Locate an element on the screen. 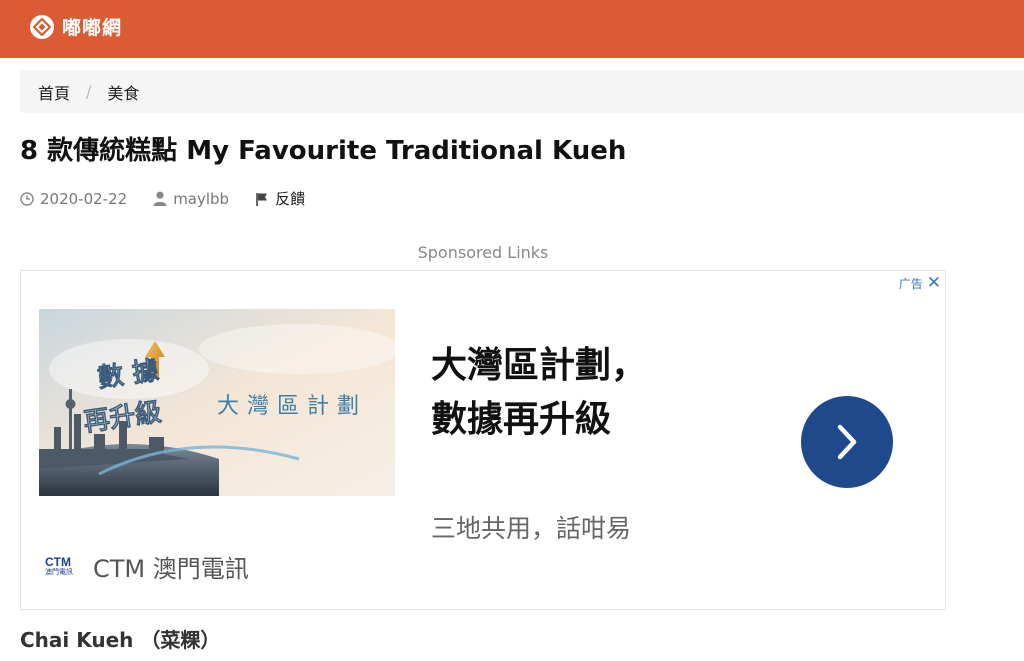 The height and width of the screenshot is (661, 1024). section-heading: Chai Kueh （菜粿） is located at coordinates (120, 640).